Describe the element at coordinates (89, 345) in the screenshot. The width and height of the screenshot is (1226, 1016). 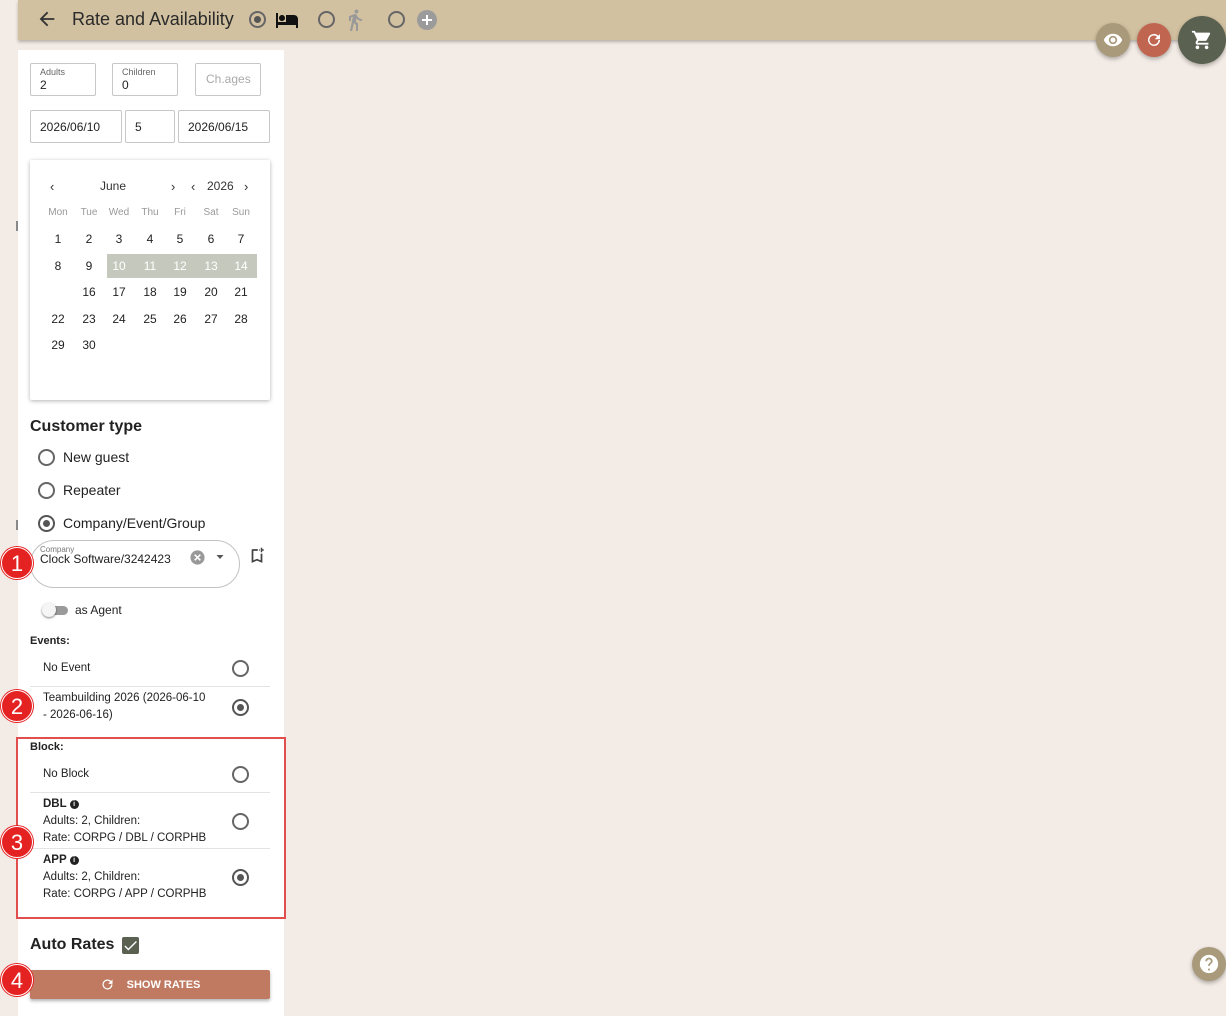
I see `calendar-day: 30` at that location.